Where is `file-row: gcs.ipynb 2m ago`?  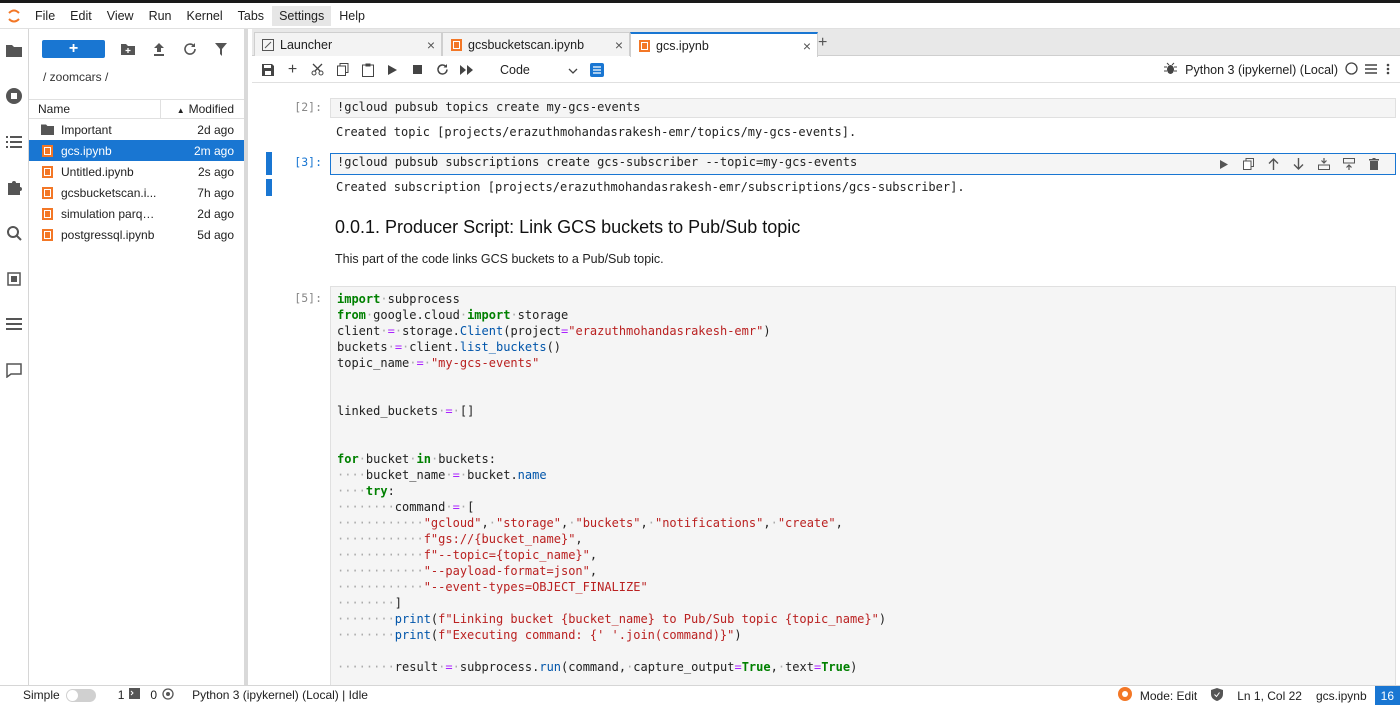
file-row: gcs.ipynb 2m ago is located at coordinates (136, 150).